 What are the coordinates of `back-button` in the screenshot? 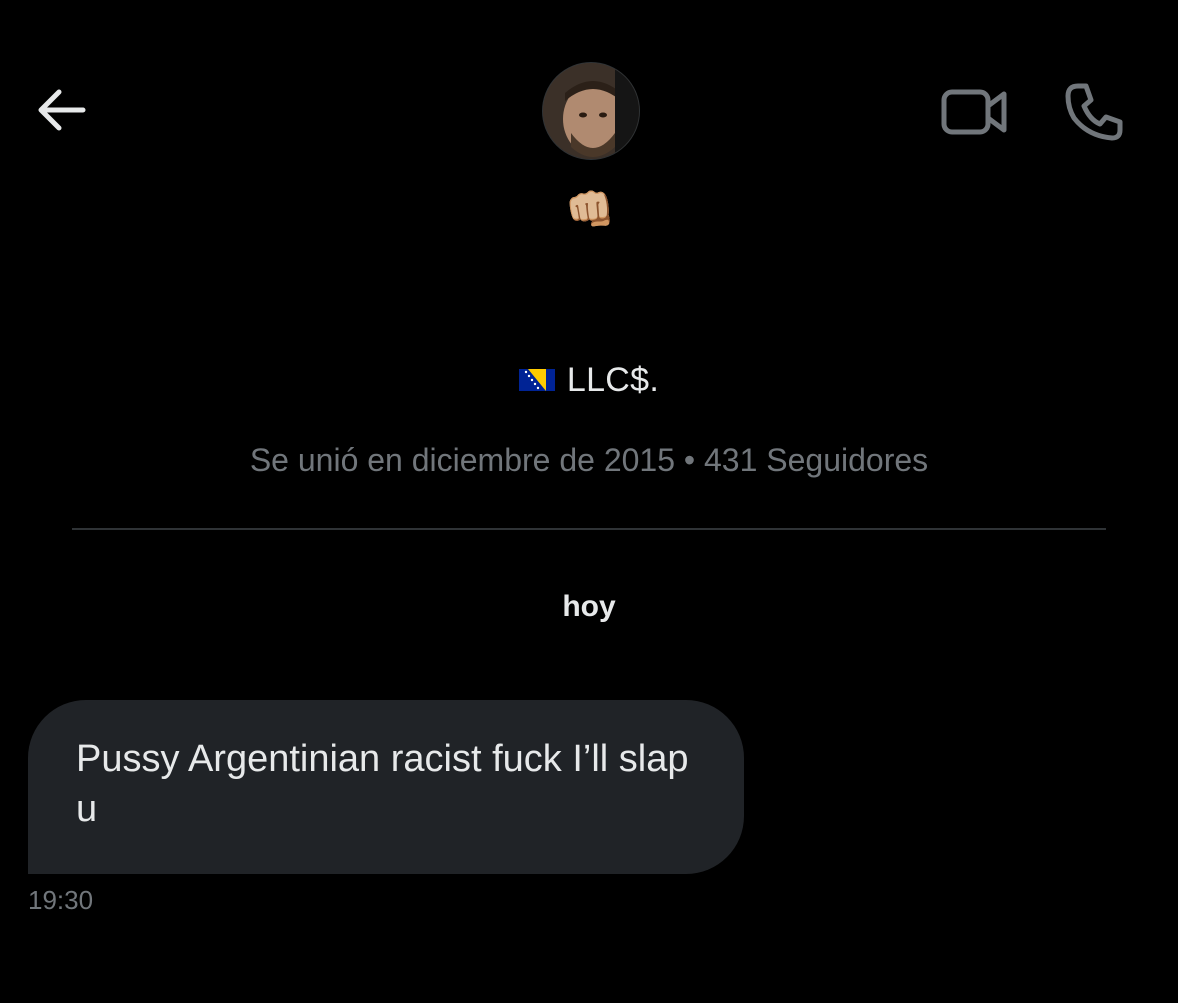 It's located at (60, 110).